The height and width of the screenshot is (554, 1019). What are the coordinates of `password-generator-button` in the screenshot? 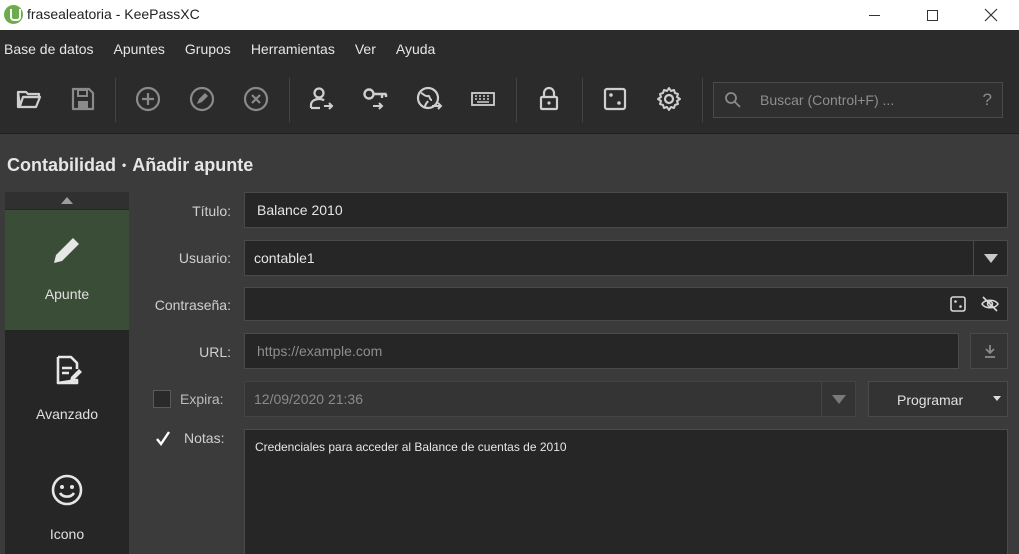 It's located at (615, 99).